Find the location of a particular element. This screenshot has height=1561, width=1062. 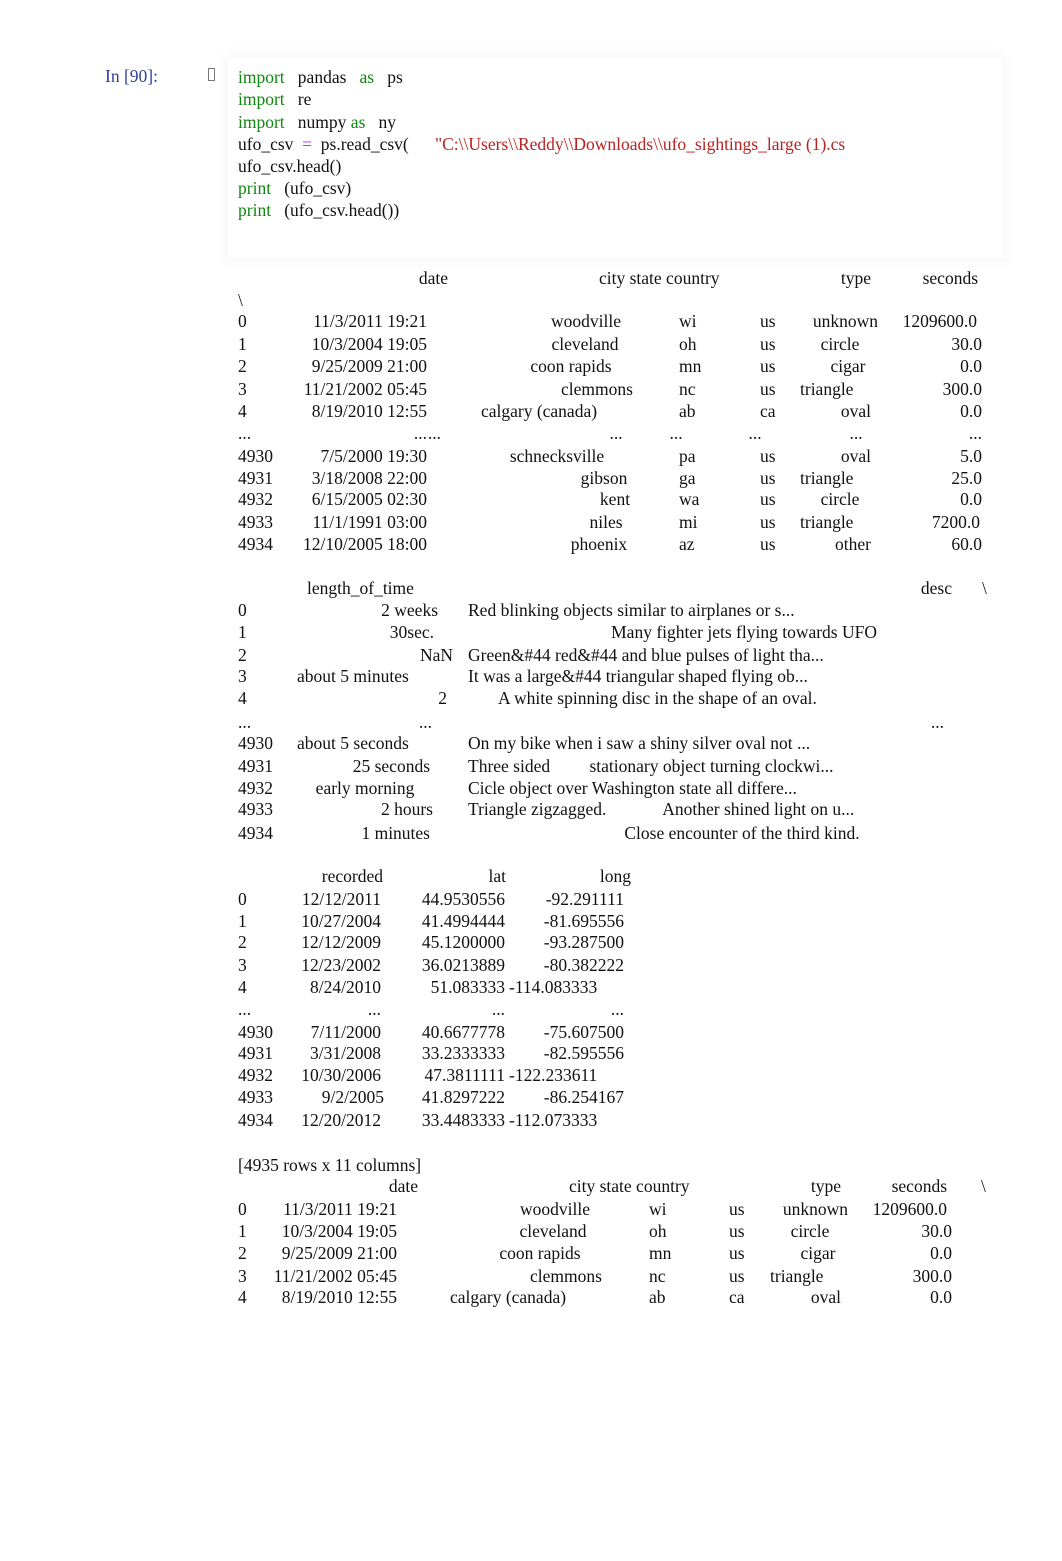

cell-long: -122.233611 is located at coordinates (553, 1075).